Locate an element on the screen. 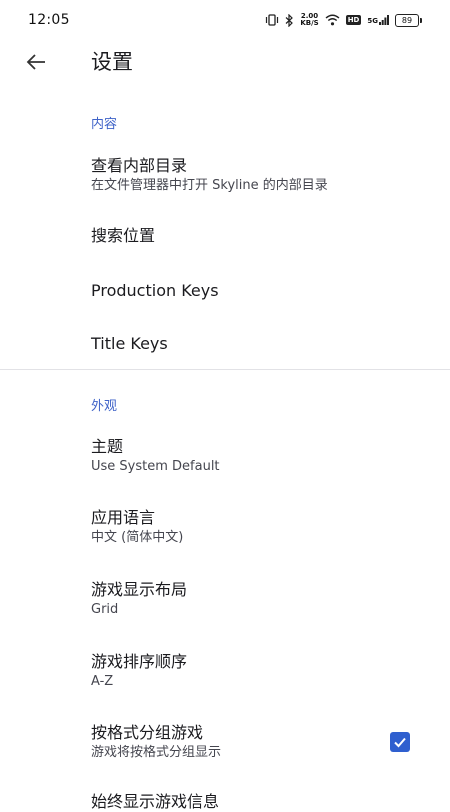  pref-game-sort: 游戏排序顺序 A-Z is located at coordinates (225, 672).